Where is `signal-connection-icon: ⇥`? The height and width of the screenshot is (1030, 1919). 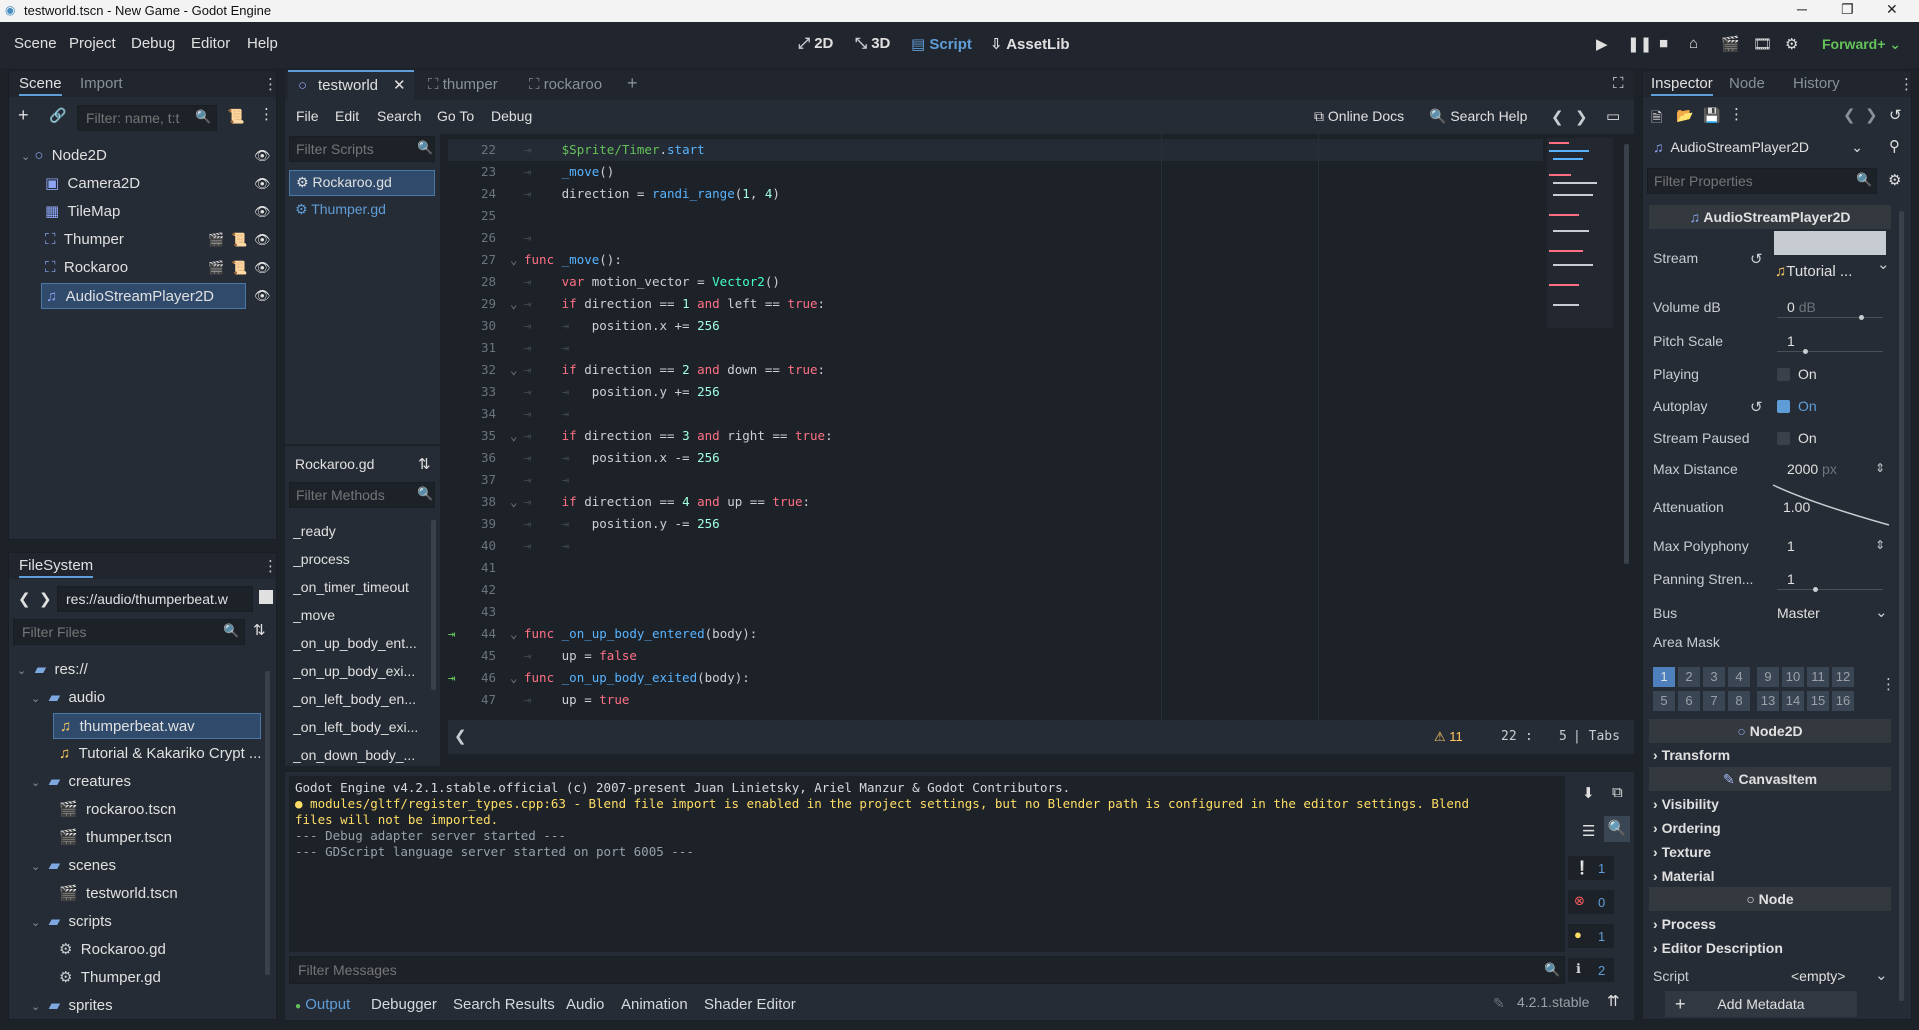
signal-connection-icon: ⇥ is located at coordinates (452, 634).